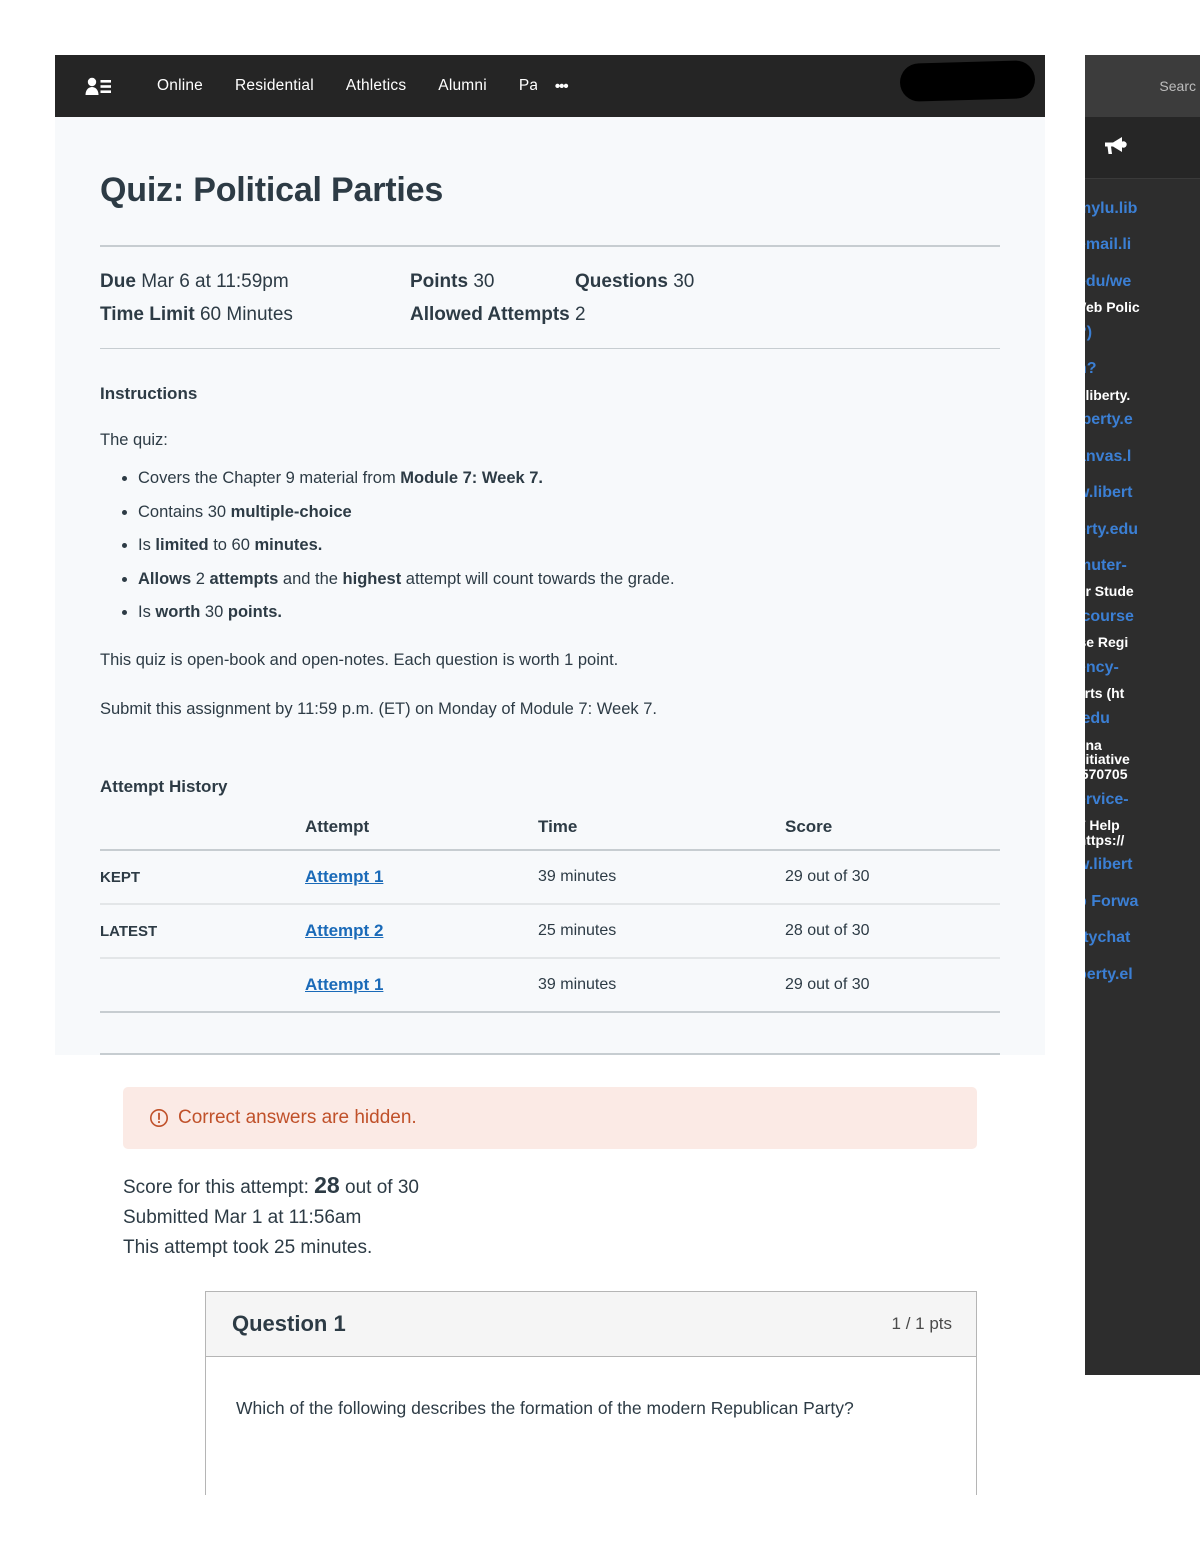 This screenshot has height=1553, width=1200. I want to click on panel-link-1: email.li, so click(1142, 245).